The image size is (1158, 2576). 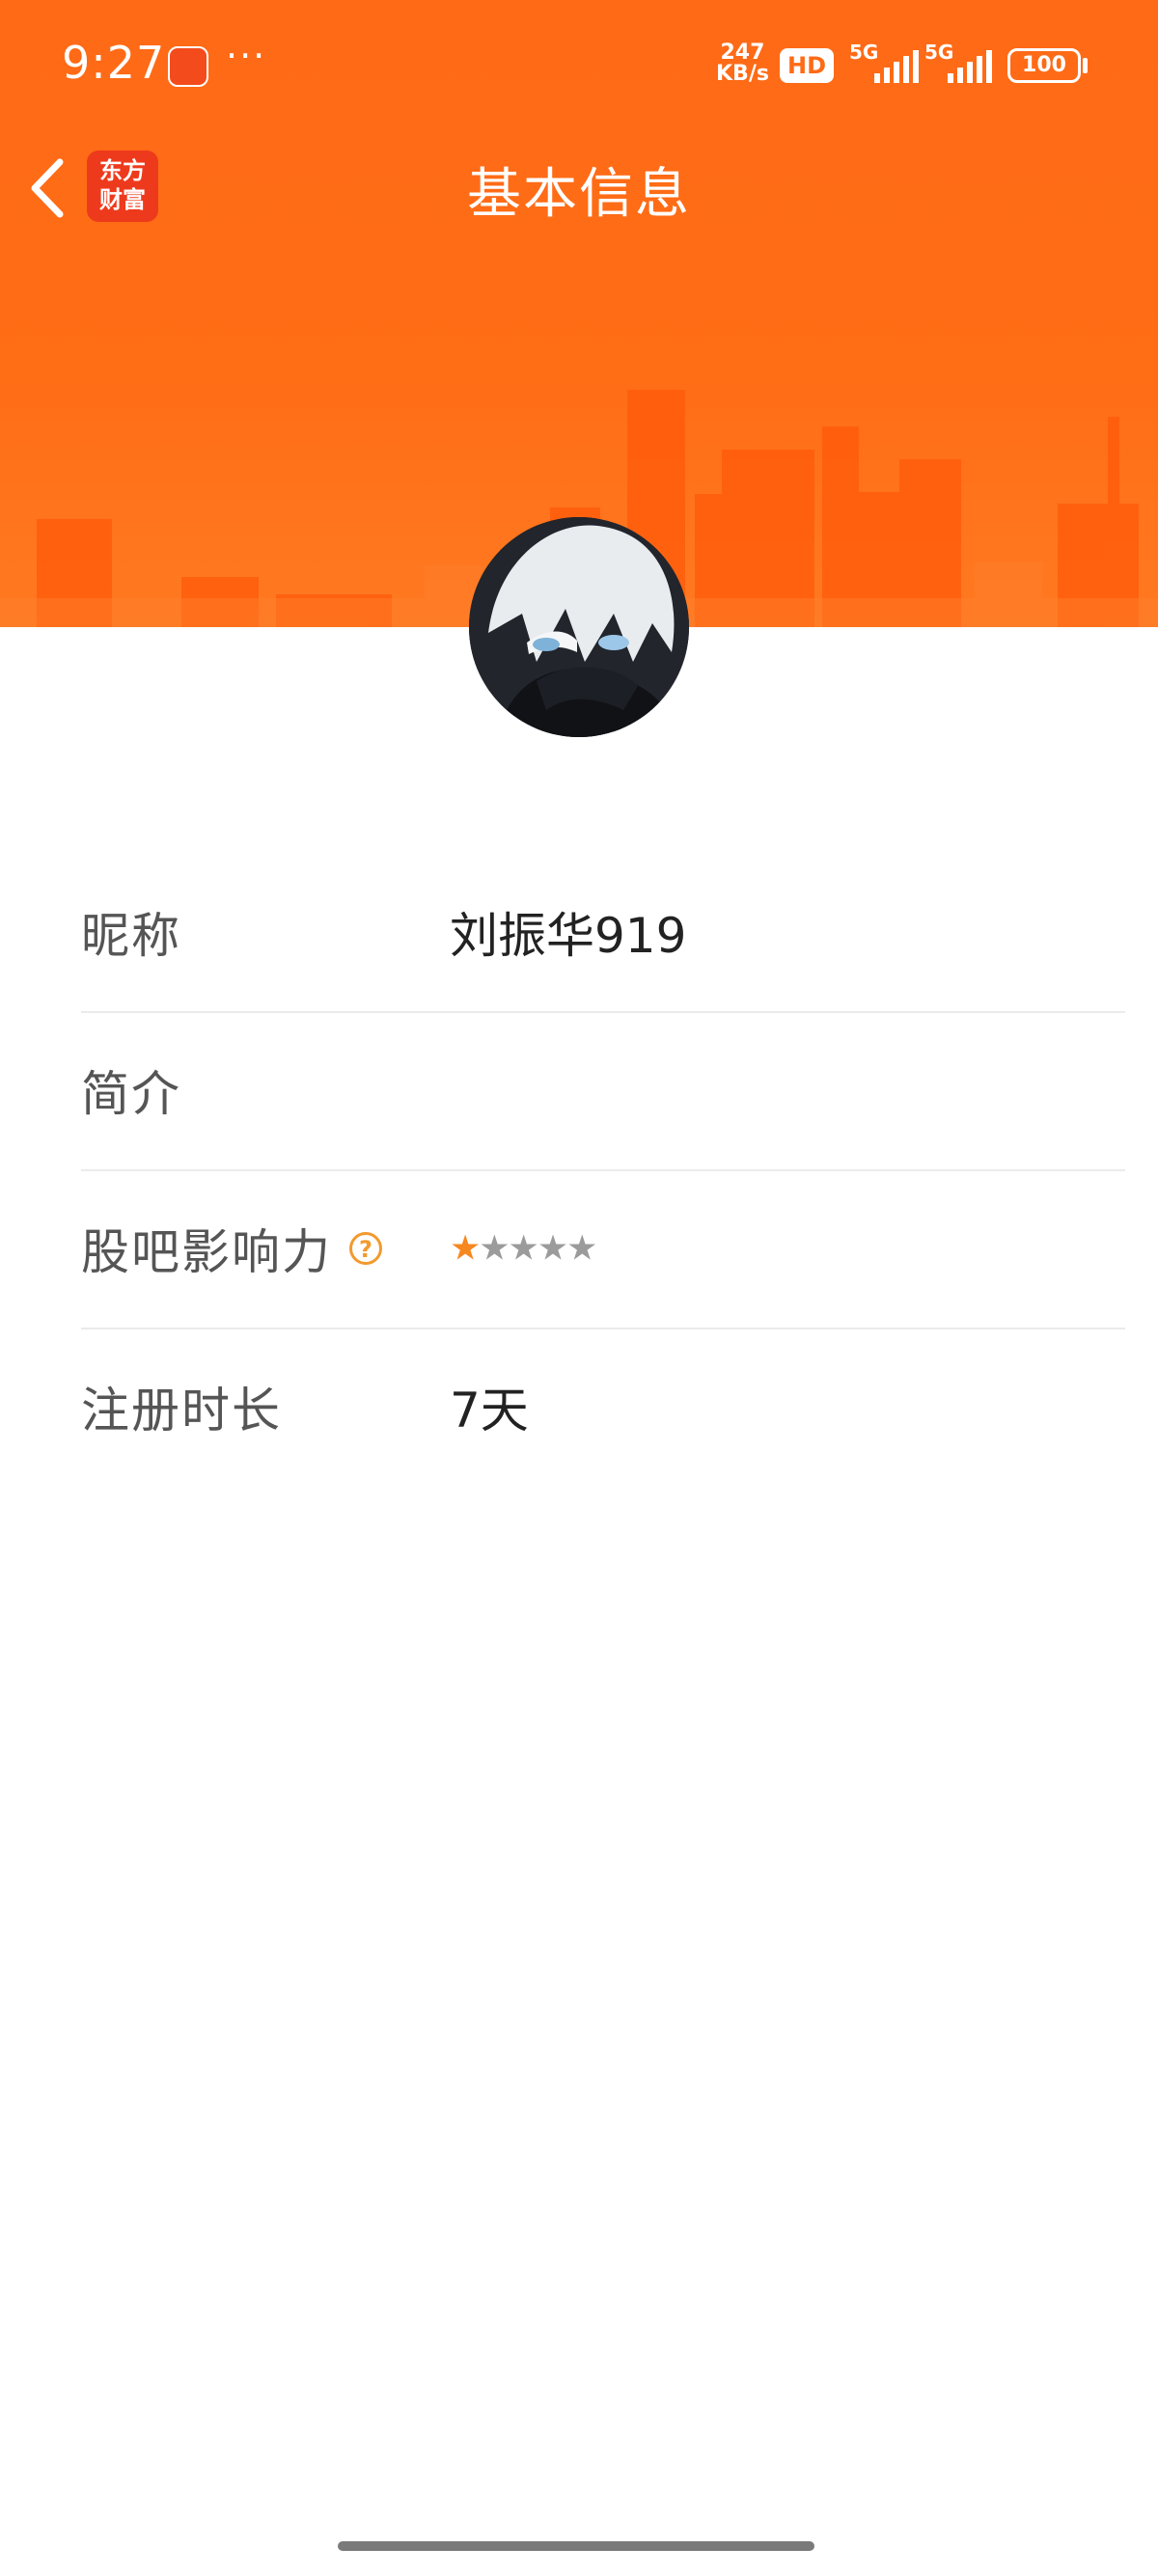 What do you see at coordinates (807, 65) in the screenshot?
I see `hd-icon: HD` at bounding box center [807, 65].